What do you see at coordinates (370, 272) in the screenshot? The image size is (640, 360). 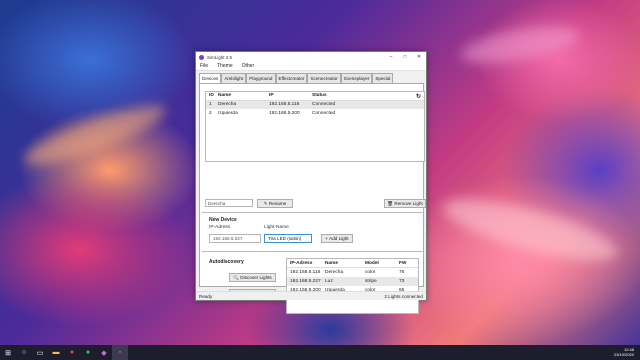 I see `cell-model: color` at bounding box center [370, 272].